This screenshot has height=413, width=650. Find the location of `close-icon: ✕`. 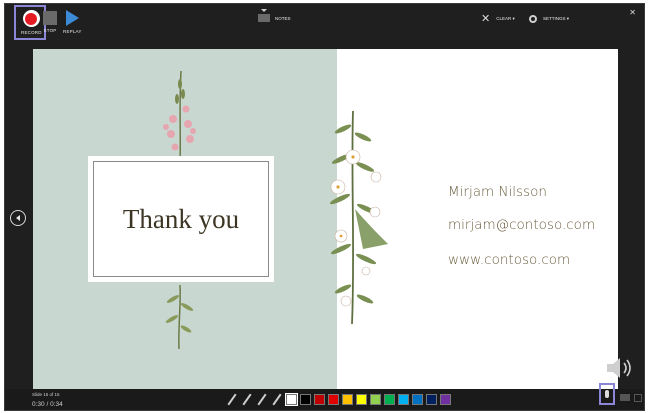

close-icon: ✕ is located at coordinates (632, 12).